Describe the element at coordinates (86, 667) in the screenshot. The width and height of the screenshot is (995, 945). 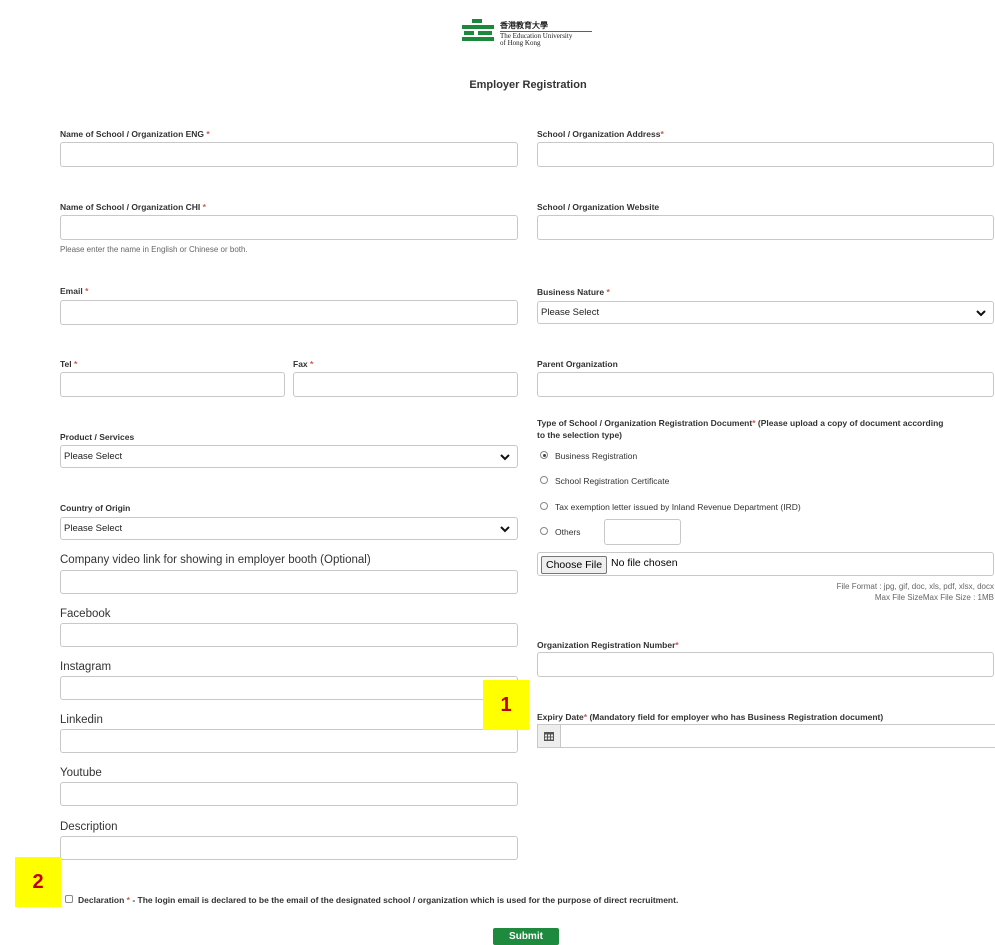
I see `instagram-label: Instagram` at that location.